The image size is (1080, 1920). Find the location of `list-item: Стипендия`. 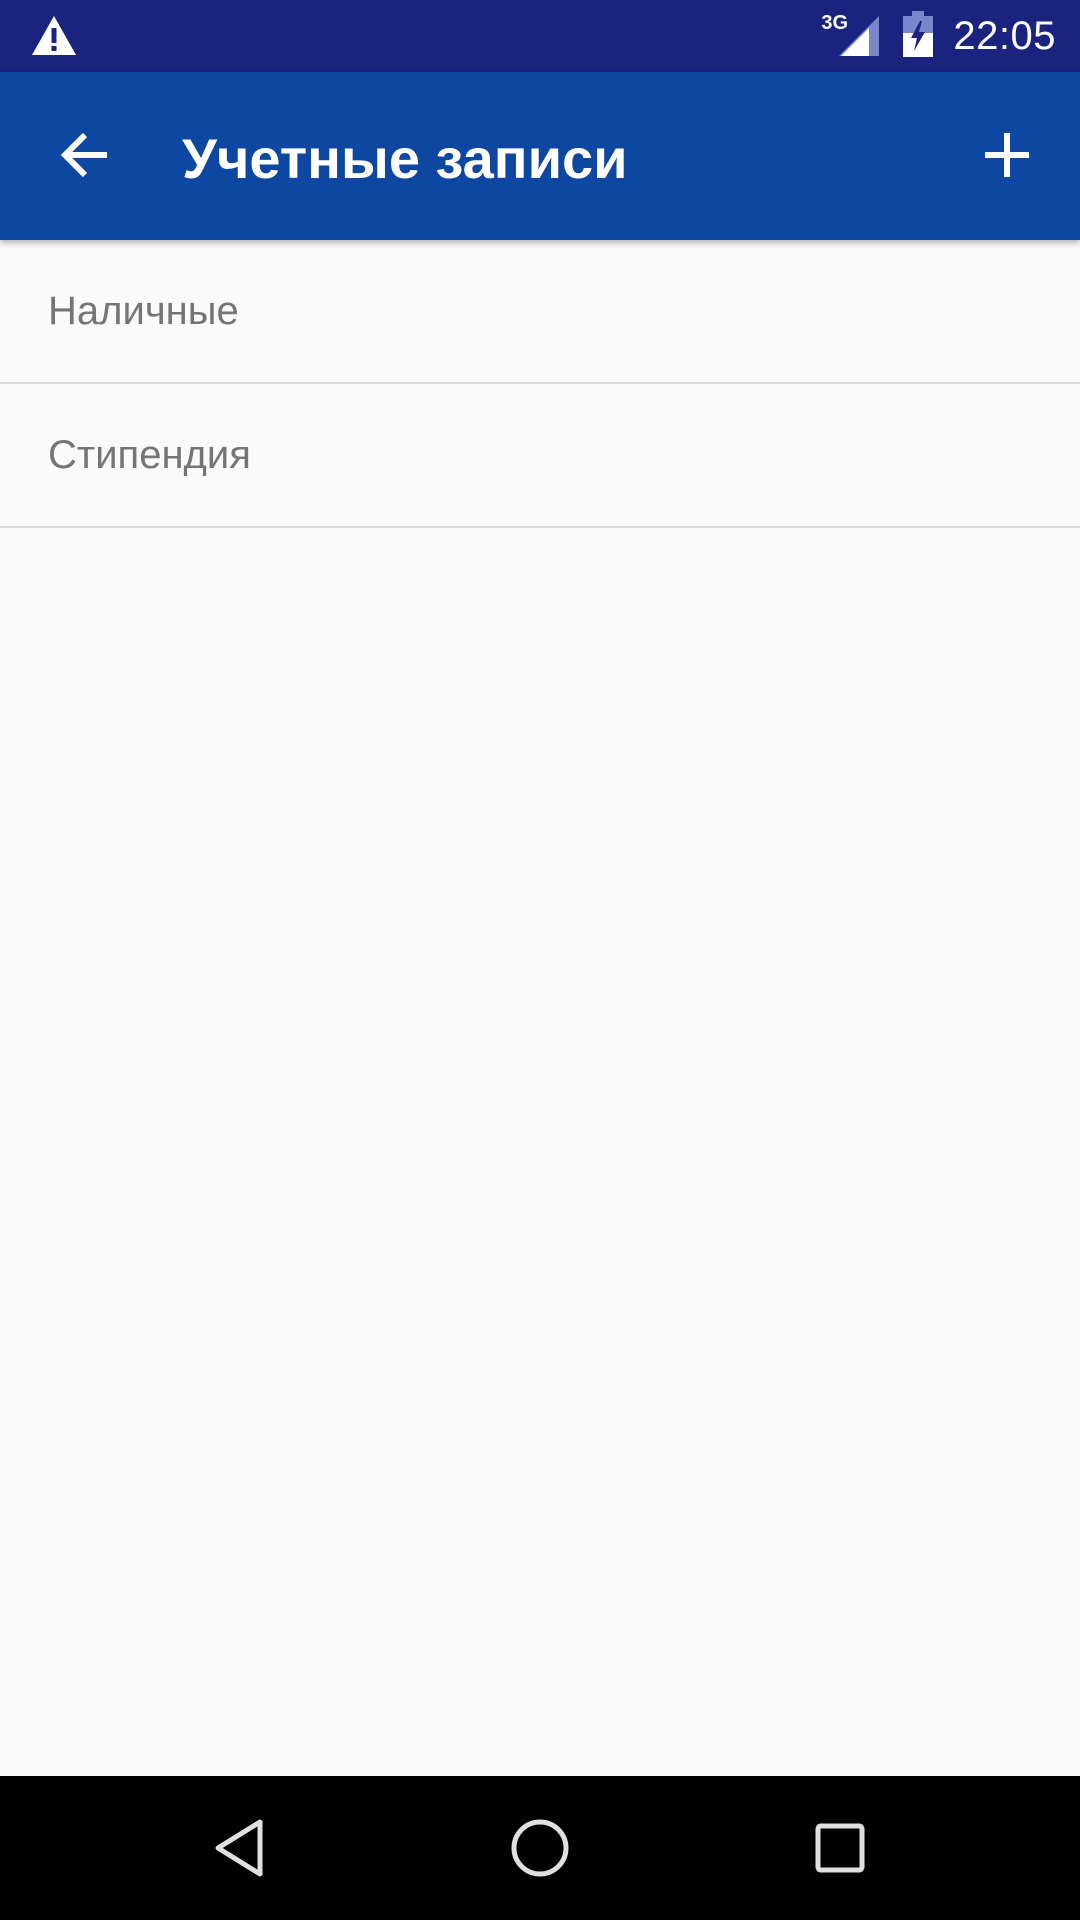

list-item: Стипендия is located at coordinates (540, 456).